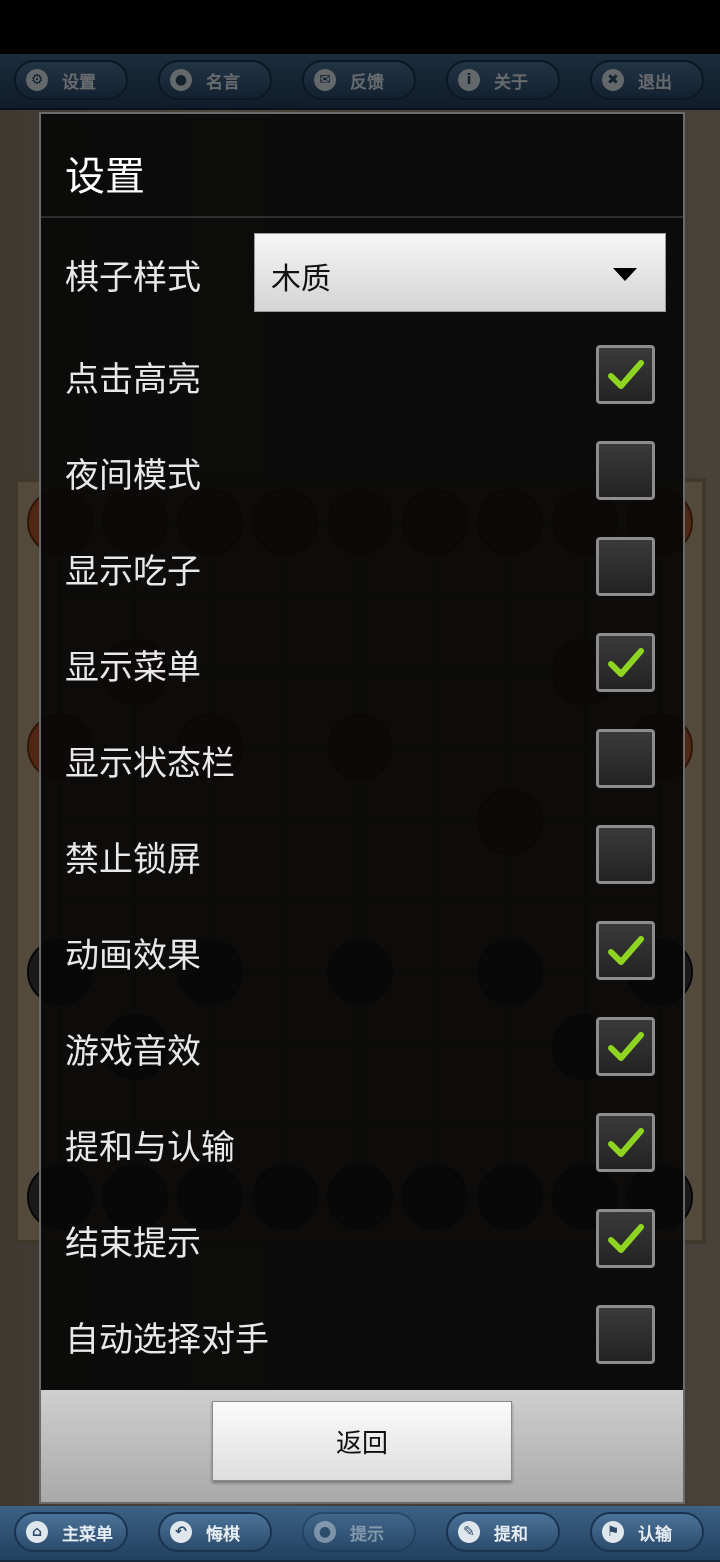  I want to click on click-highlight-checkbox, so click(625, 374).